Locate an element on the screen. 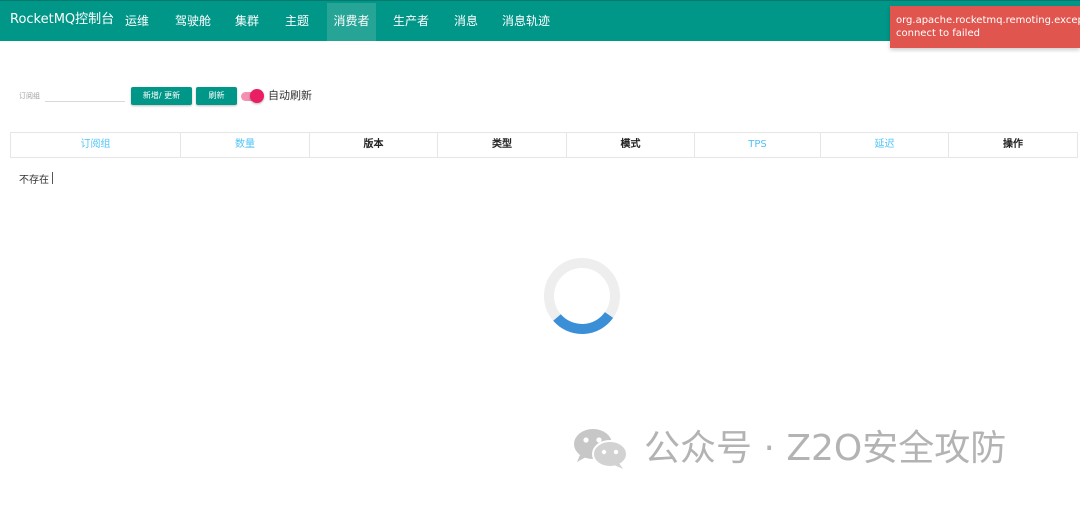 The height and width of the screenshot is (507, 1080). wechat-icon is located at coordinates (601, 449).